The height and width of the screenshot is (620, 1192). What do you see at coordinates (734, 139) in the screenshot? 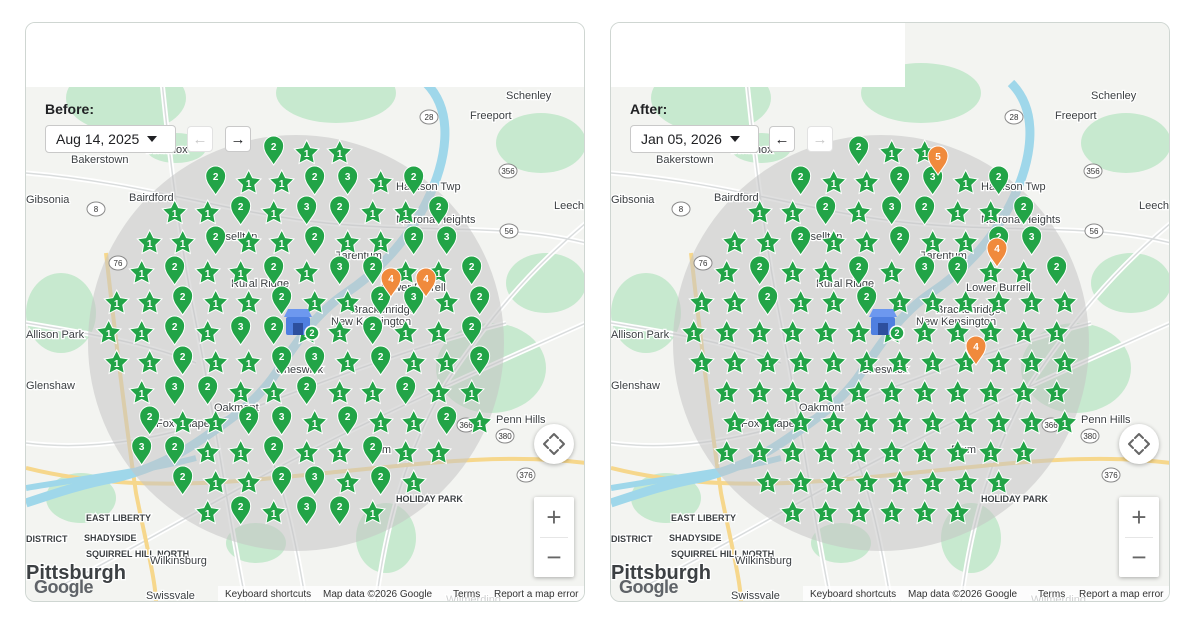
I see `chevron-down-icon` at bounding box center [734, 139].